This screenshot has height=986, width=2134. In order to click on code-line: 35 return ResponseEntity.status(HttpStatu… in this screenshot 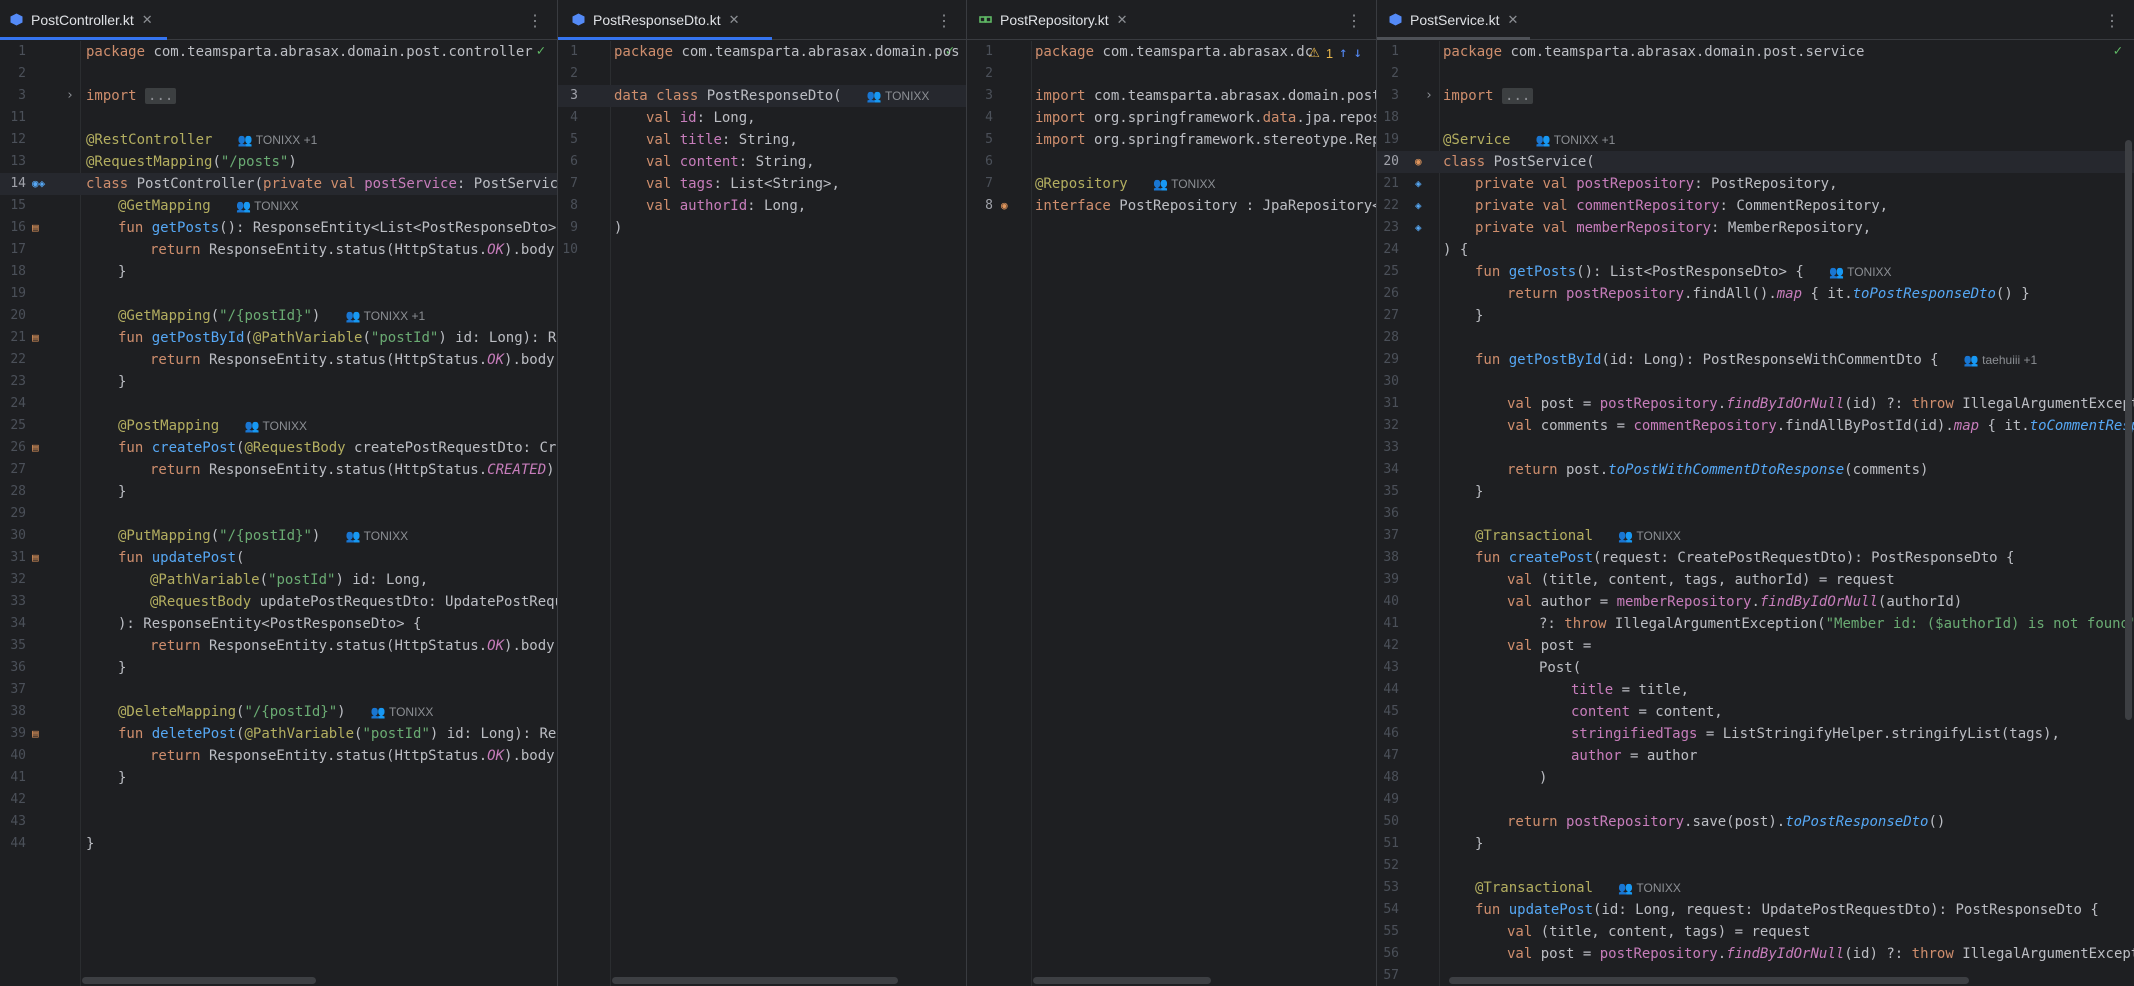, I will do `click(278, 646)`.